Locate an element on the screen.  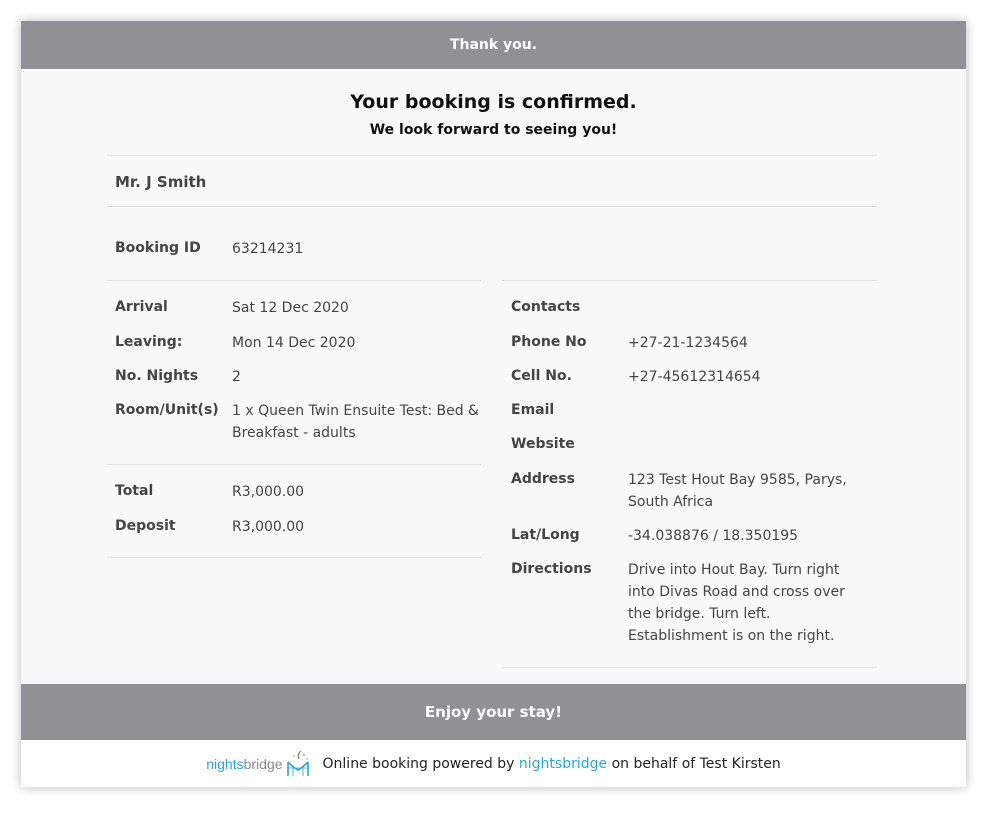
guest-name: Mr. J Smith is located at coordinates (161, 182).